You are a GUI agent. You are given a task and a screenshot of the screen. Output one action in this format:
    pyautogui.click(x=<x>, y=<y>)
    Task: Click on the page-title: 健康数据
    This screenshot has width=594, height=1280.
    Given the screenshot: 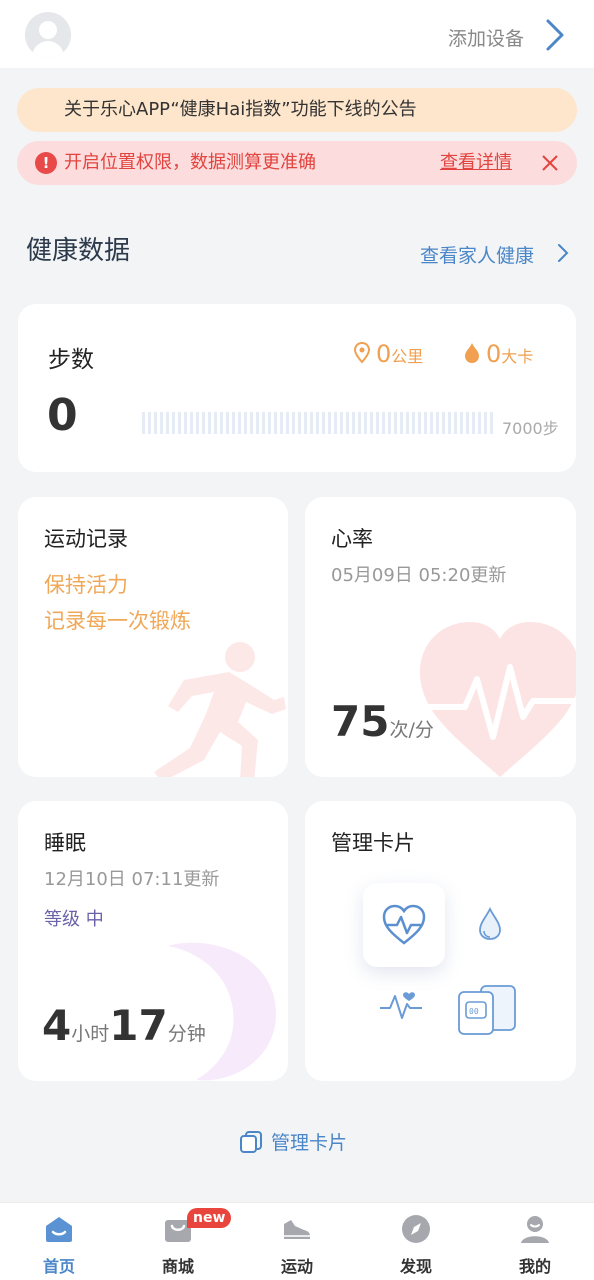 What is the action you would take?
    pyautogui.click(x=78, y=251)
    